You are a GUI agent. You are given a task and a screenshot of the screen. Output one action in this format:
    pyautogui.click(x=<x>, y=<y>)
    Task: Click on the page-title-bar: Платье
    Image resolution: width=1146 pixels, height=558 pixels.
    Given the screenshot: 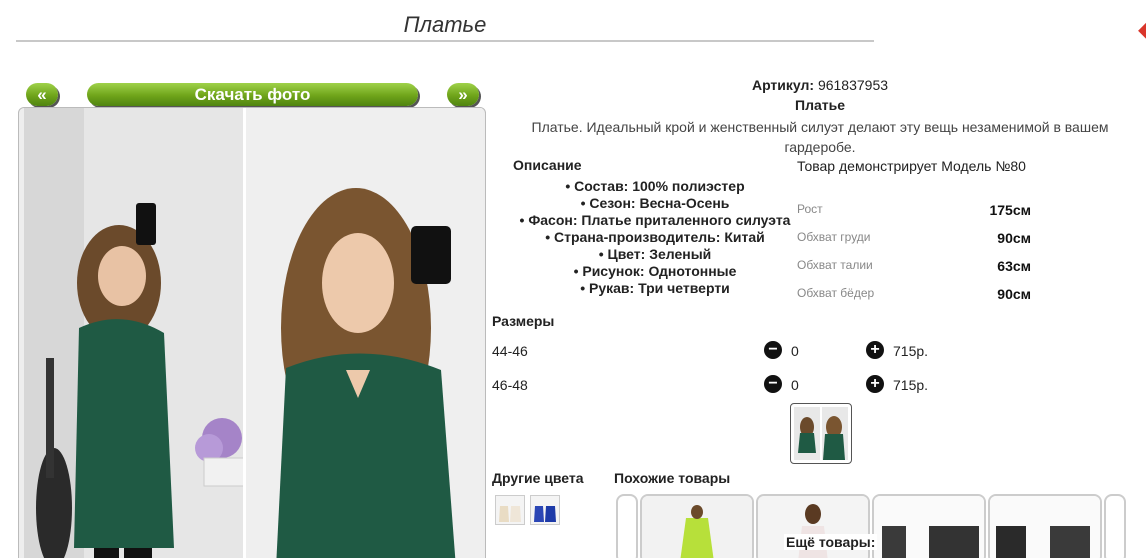 What is the action you would take?
    pyautogui.click(x=445, y=25)
    